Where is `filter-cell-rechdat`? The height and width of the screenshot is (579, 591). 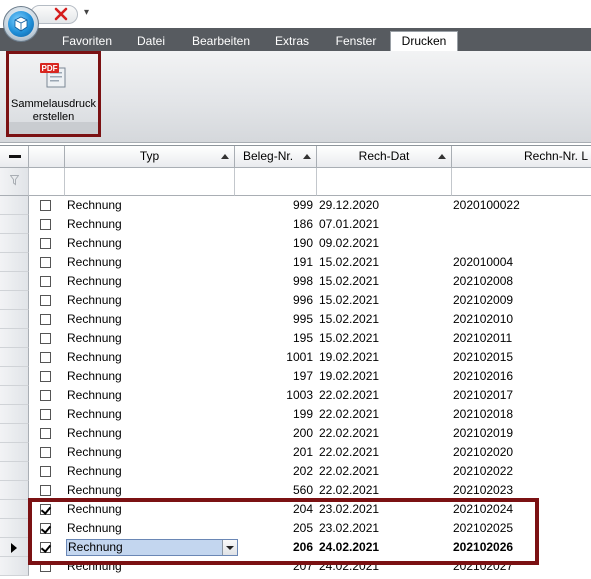 filter-cell-rechdat is located at coordinates (384, 182).